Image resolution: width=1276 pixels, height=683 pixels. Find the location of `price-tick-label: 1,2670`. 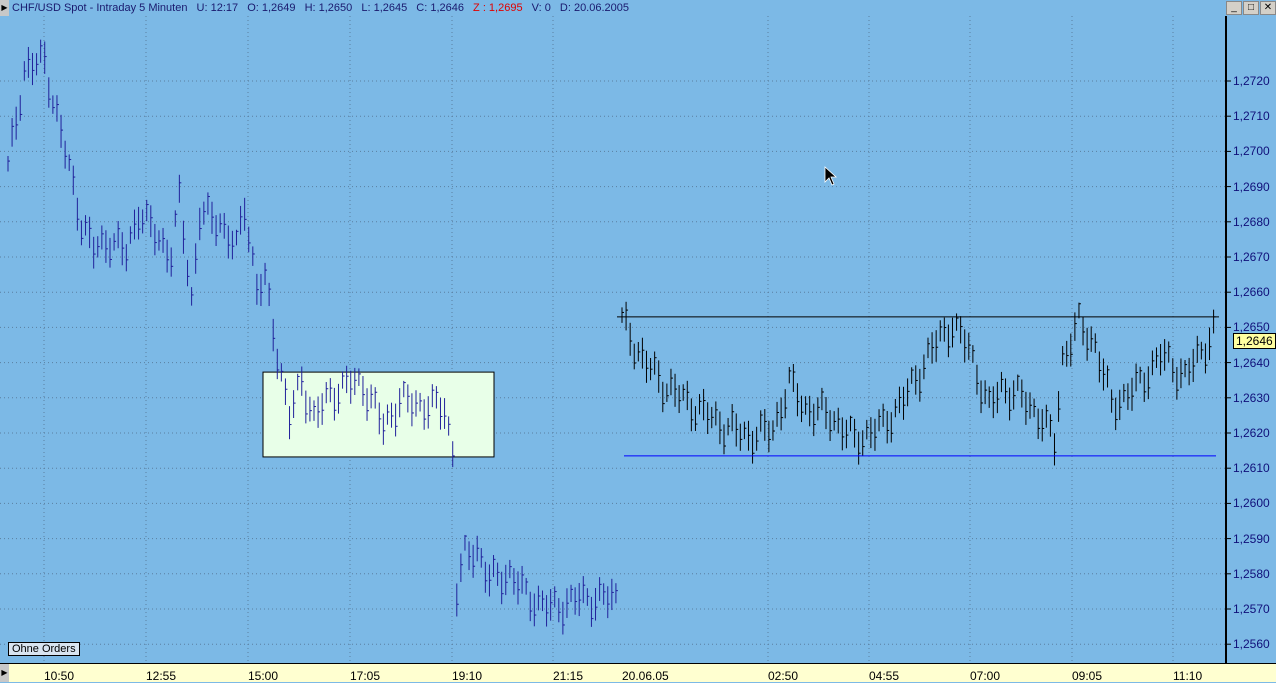

price-tick-label: 1,2670 is located at coordinates (1251, 257).